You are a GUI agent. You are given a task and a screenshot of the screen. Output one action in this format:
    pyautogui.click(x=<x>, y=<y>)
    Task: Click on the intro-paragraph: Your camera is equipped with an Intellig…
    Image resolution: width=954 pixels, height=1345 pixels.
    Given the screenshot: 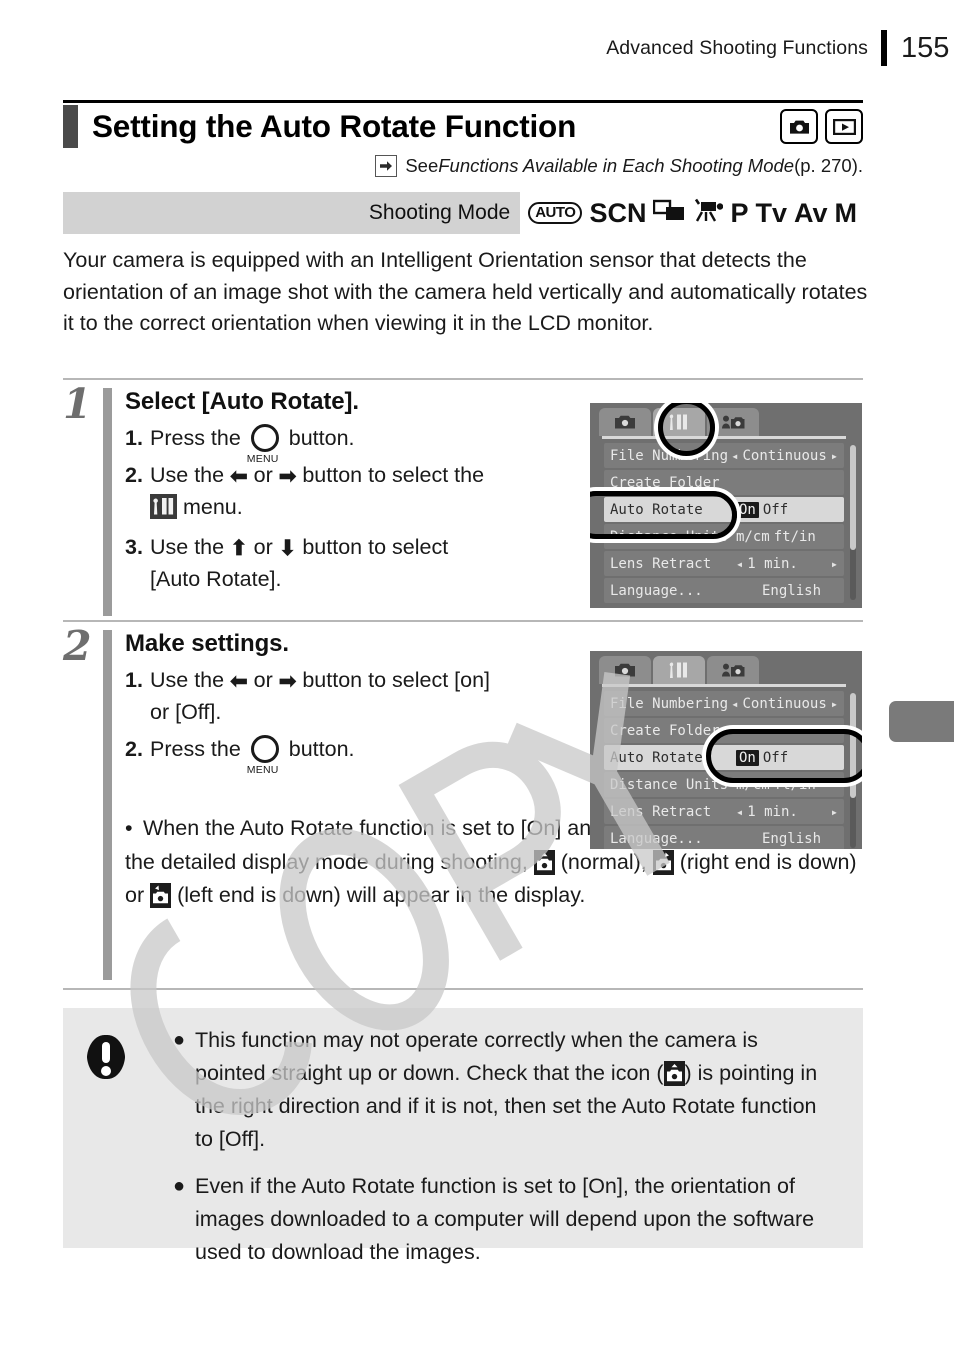 What is the action you would take?
    pyautogui.click(x=465, y=291)
    